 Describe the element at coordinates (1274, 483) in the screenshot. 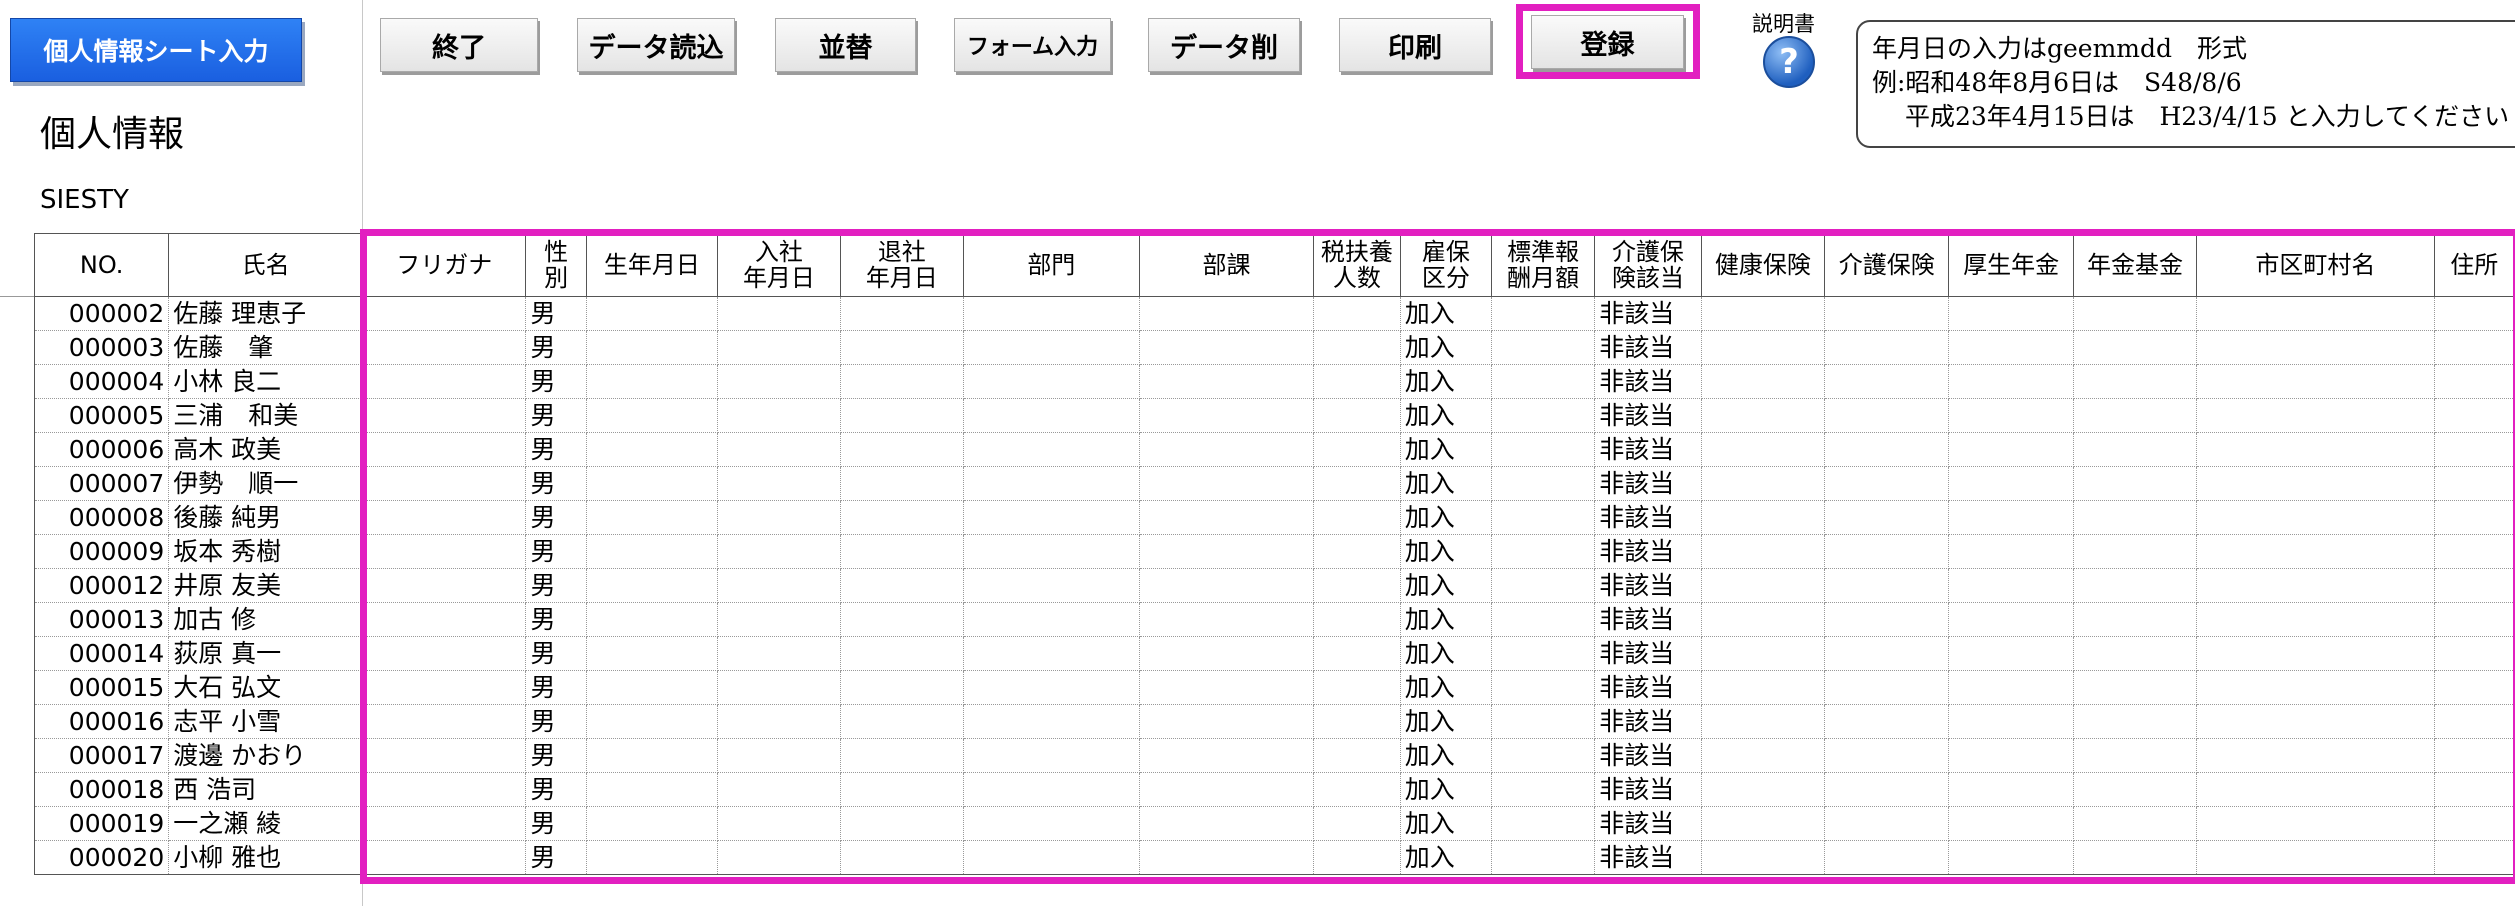

I see `table-row: 000007 伊勢 順一 男 加入 非該当` at that location.